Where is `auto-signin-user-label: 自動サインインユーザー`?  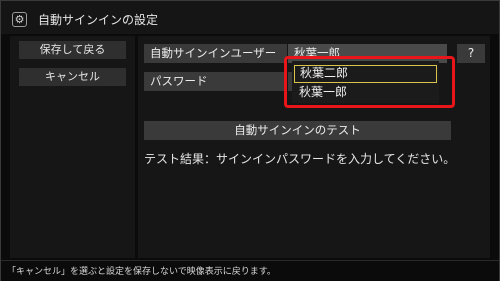 auto-signin-user-label: 自動サインインユーザー is located at coordinates (215, 53).